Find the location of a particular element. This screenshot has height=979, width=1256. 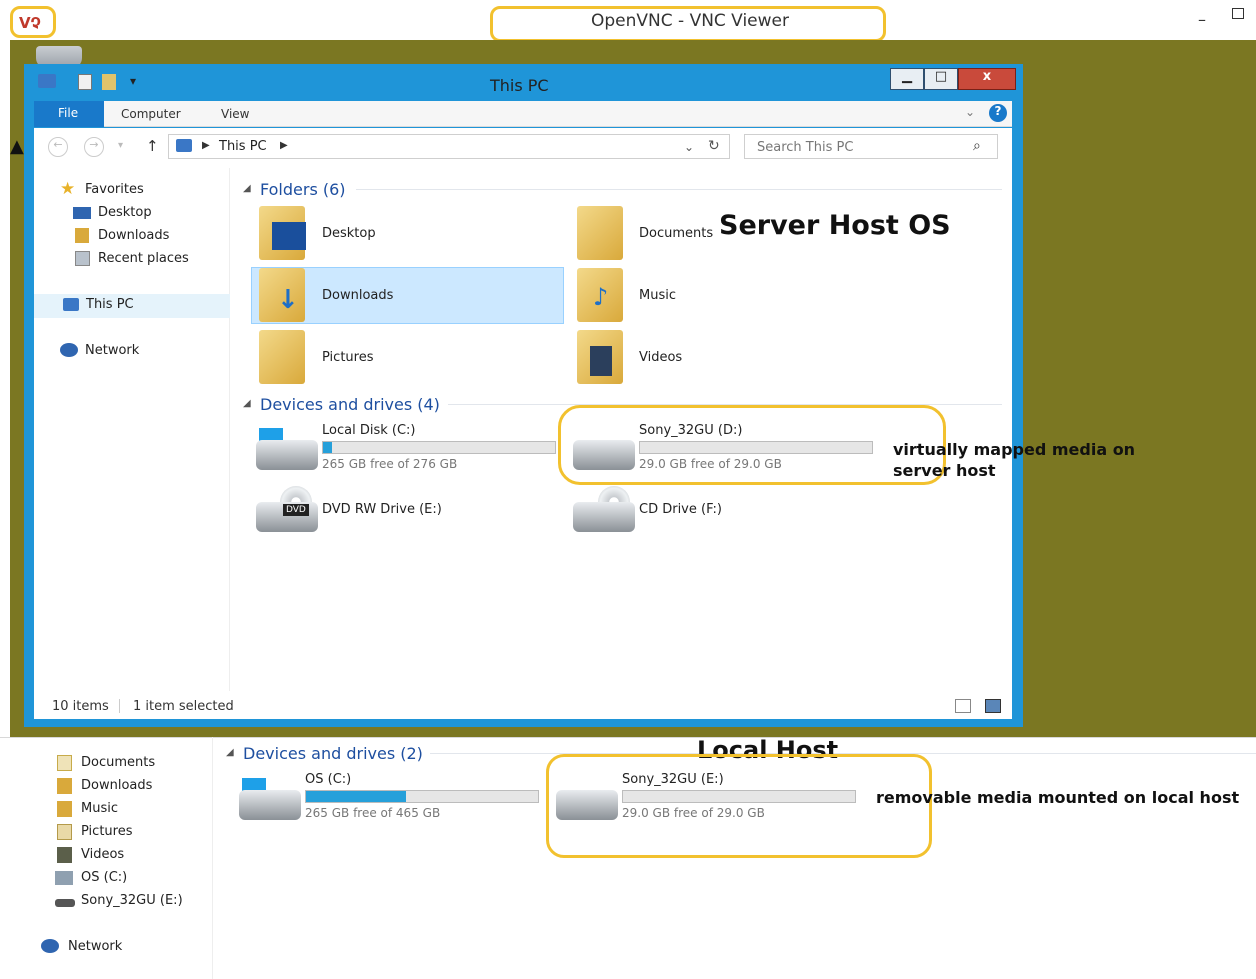

removable-media-highlight is located at coordinates (739, 806).